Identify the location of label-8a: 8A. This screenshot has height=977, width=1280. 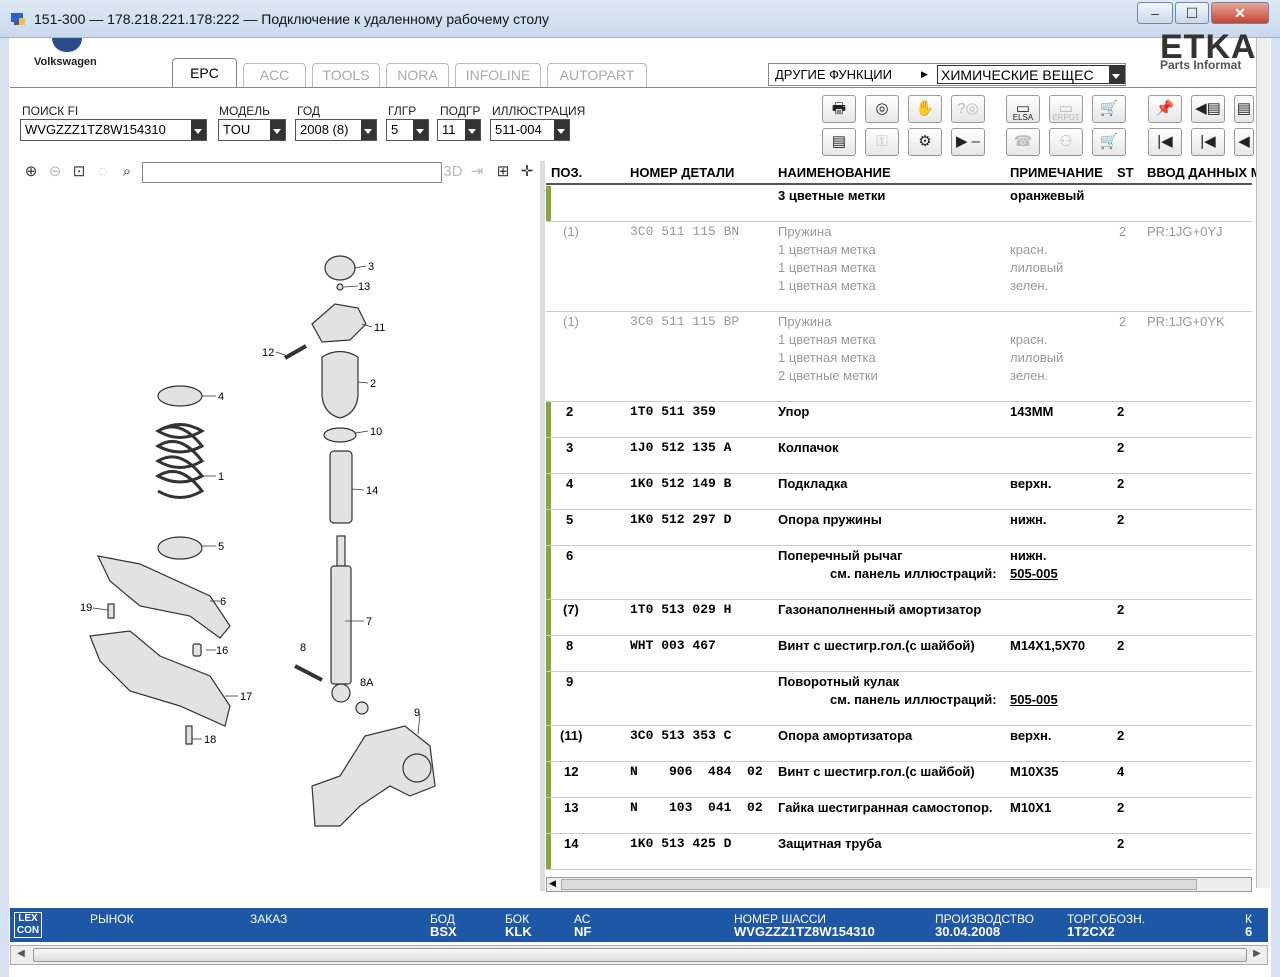
(367, 683).